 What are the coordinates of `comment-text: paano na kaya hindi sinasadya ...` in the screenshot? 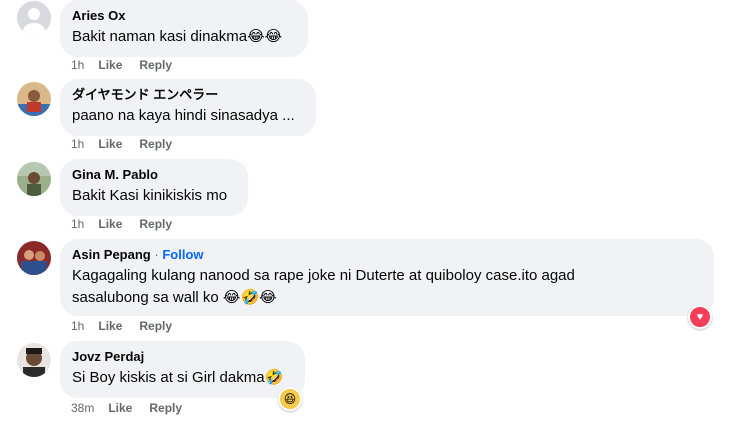 It's located at (183, 115).